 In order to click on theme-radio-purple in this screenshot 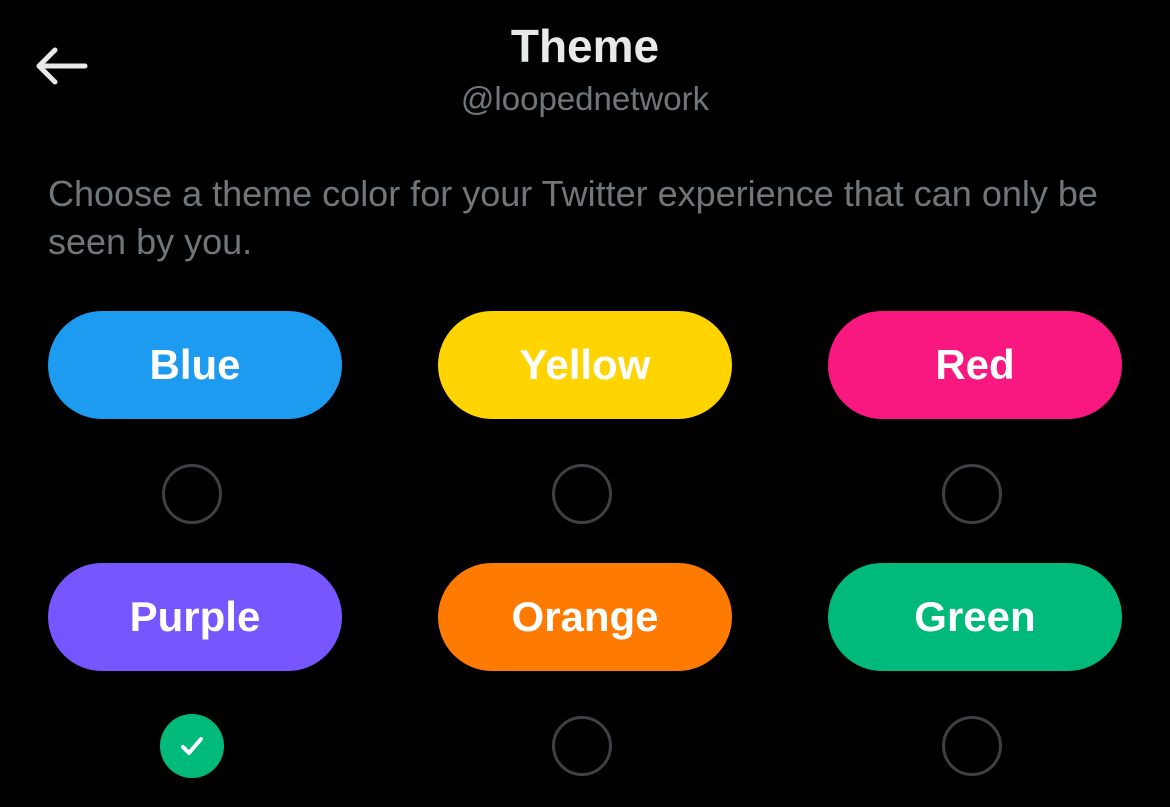, I will do `click(192, 746)`.